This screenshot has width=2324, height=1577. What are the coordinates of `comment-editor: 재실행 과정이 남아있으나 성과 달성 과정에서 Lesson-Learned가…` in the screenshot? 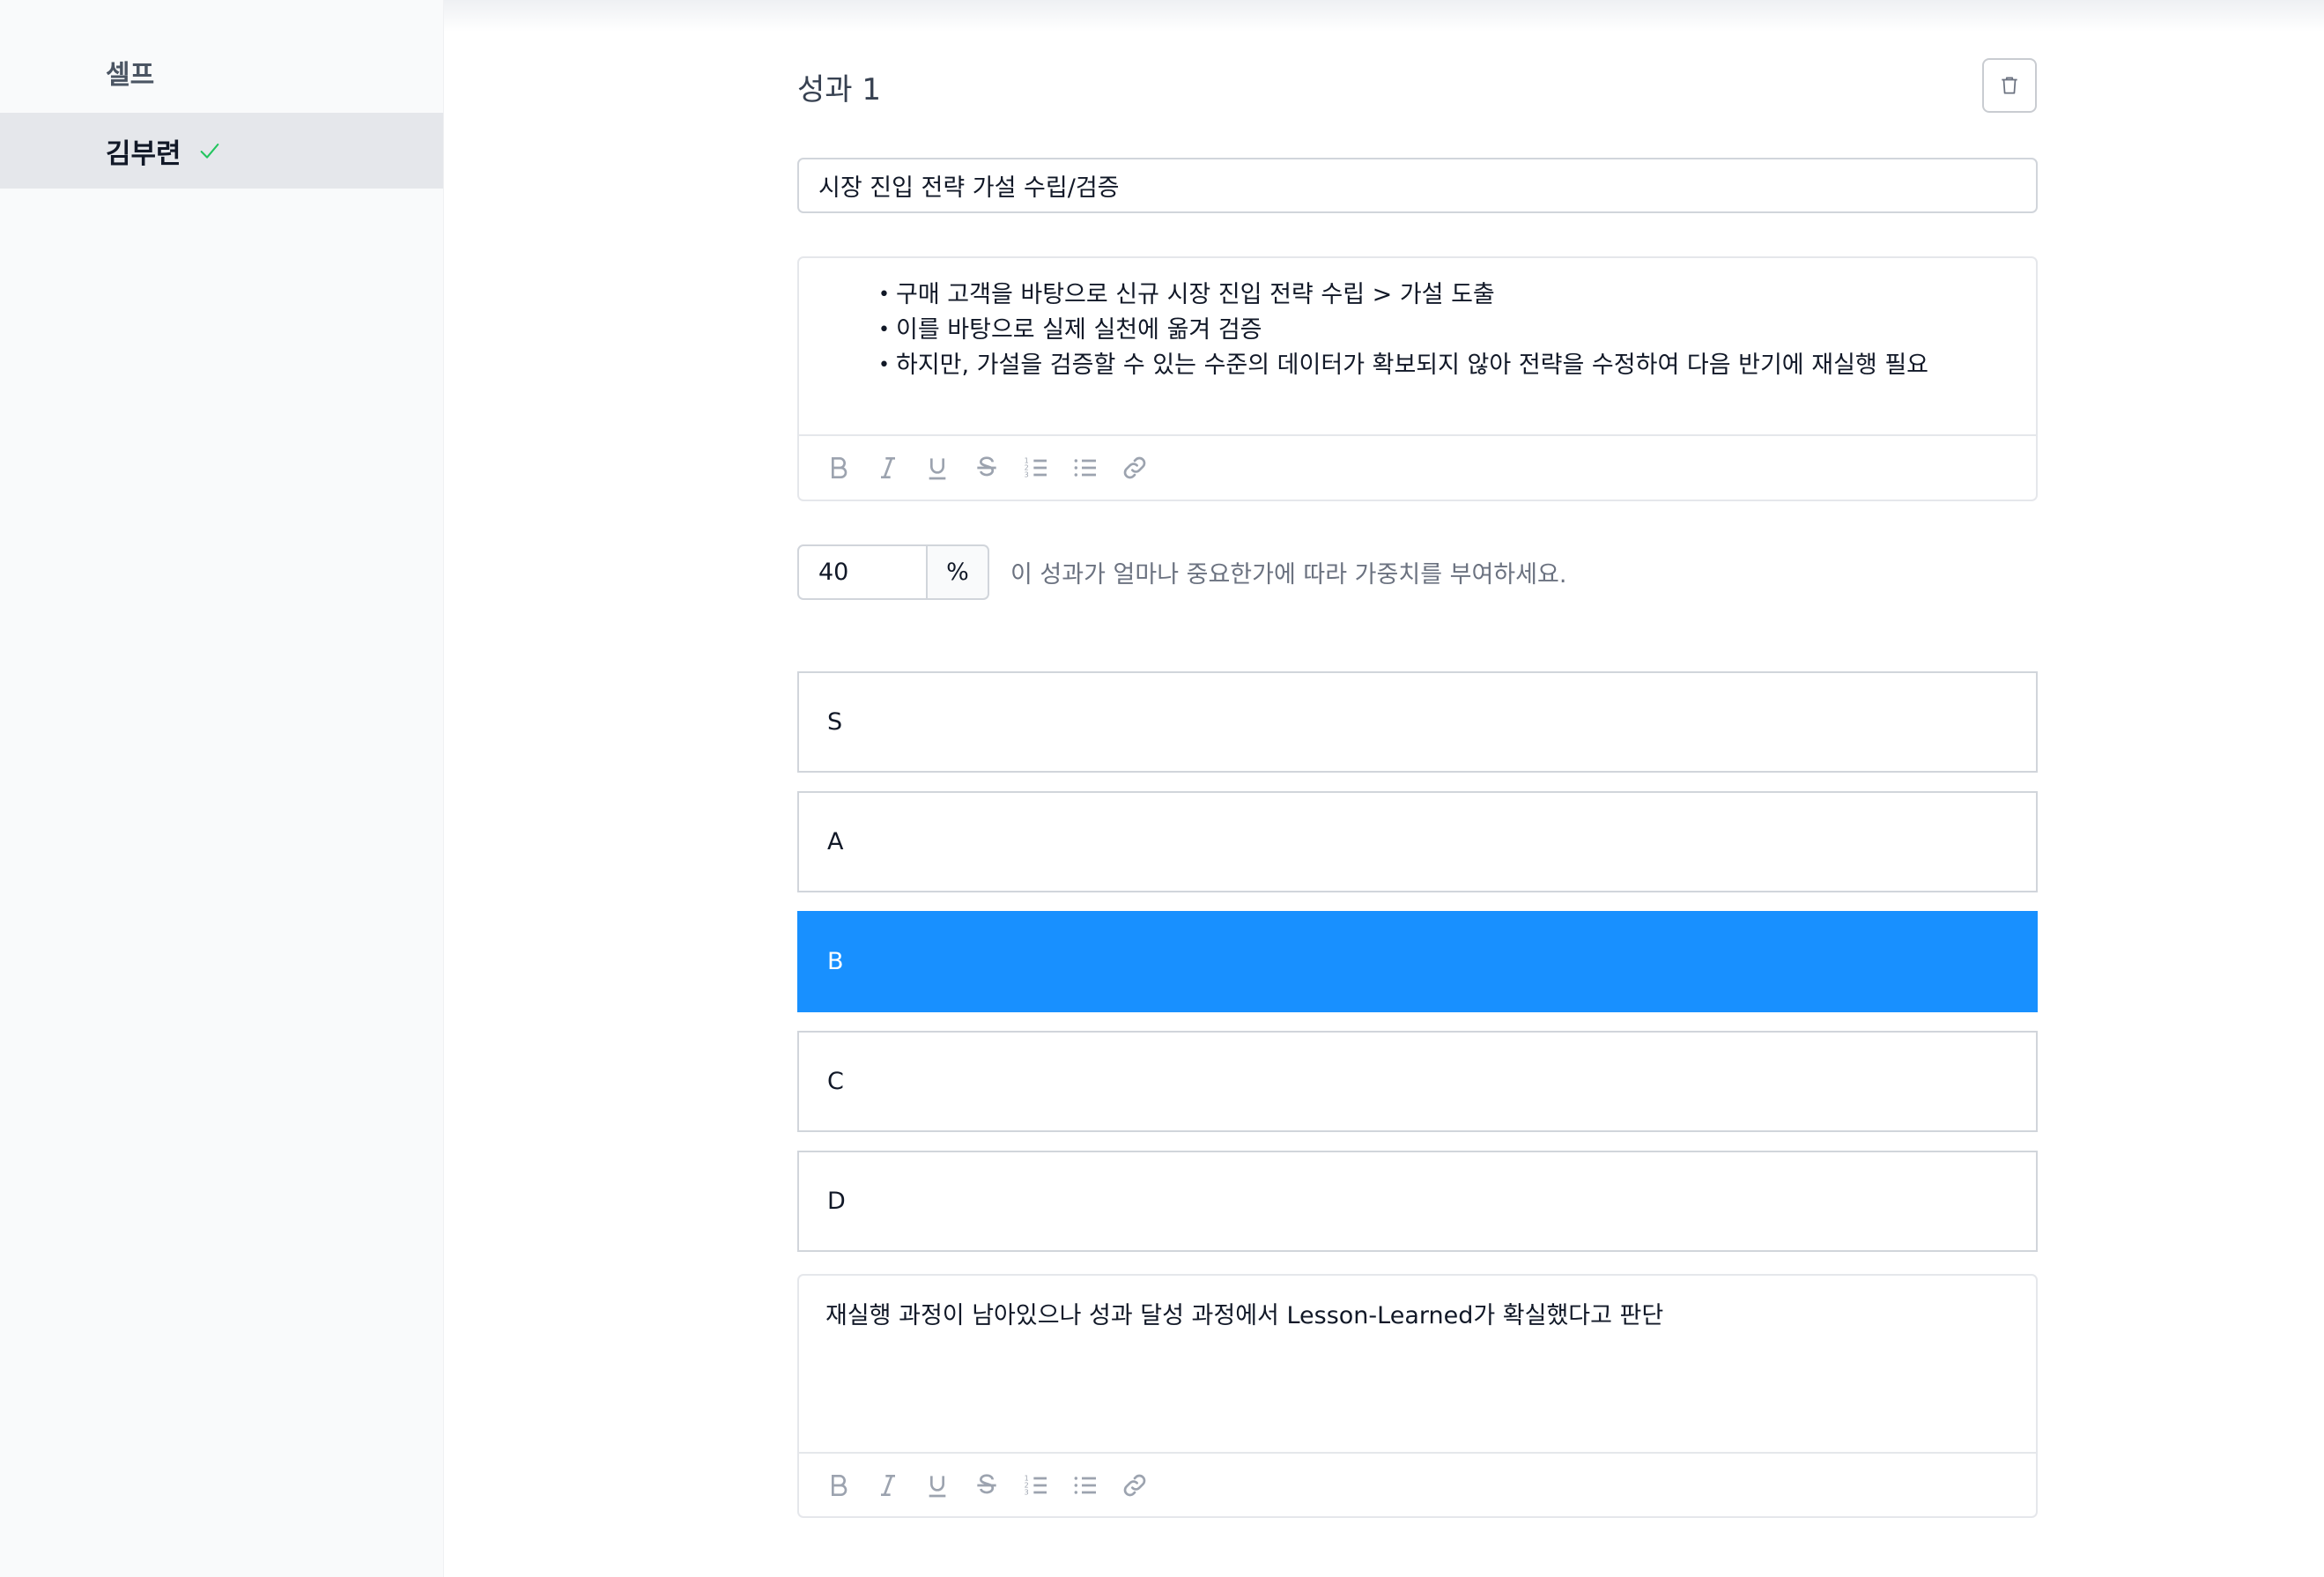 It's located at (1417, 1396).